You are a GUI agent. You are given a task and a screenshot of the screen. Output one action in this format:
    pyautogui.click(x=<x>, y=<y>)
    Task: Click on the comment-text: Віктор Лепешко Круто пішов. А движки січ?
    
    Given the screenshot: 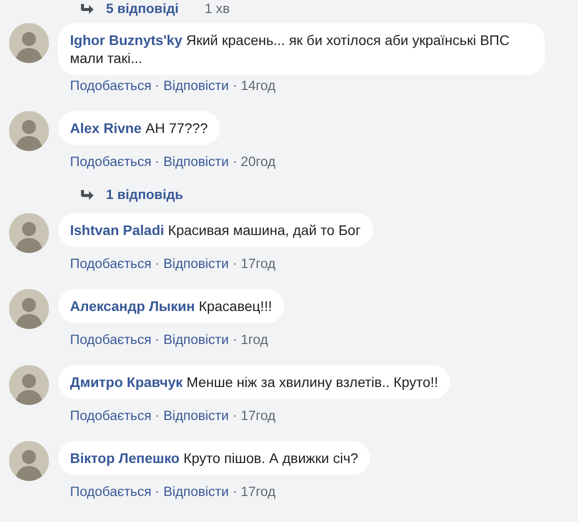 What is the action you would take?
    pyautogui.click(x=214, y=458)
    